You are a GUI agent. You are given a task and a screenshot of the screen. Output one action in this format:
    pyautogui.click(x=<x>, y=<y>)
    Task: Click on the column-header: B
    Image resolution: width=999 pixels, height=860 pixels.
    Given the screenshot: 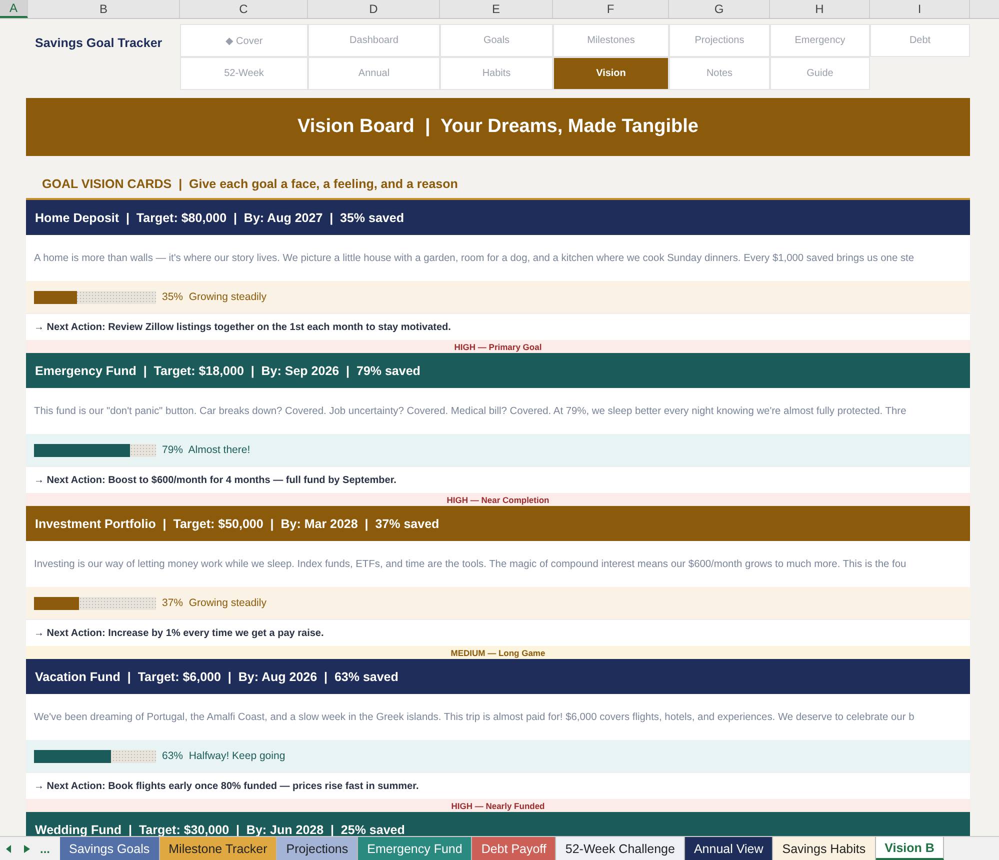 What is the action you would take?
    pyautogui.click(x=104, y=9)
    